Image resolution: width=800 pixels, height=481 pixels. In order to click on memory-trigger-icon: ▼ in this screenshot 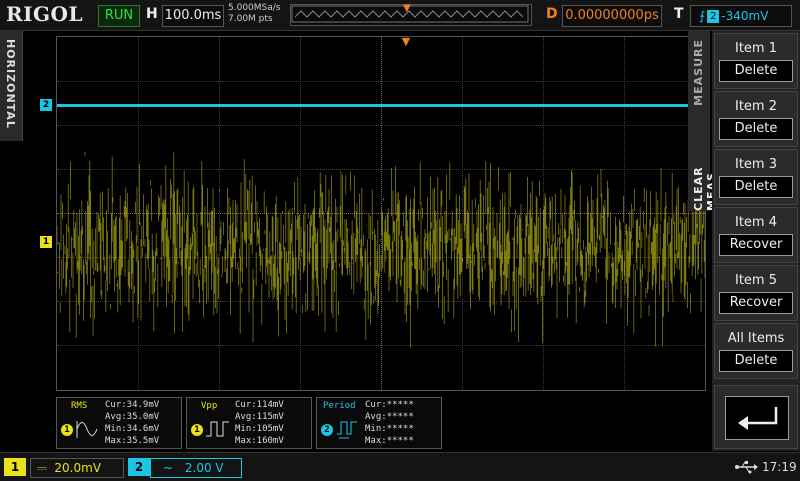, I will do `click(407, 8)`.